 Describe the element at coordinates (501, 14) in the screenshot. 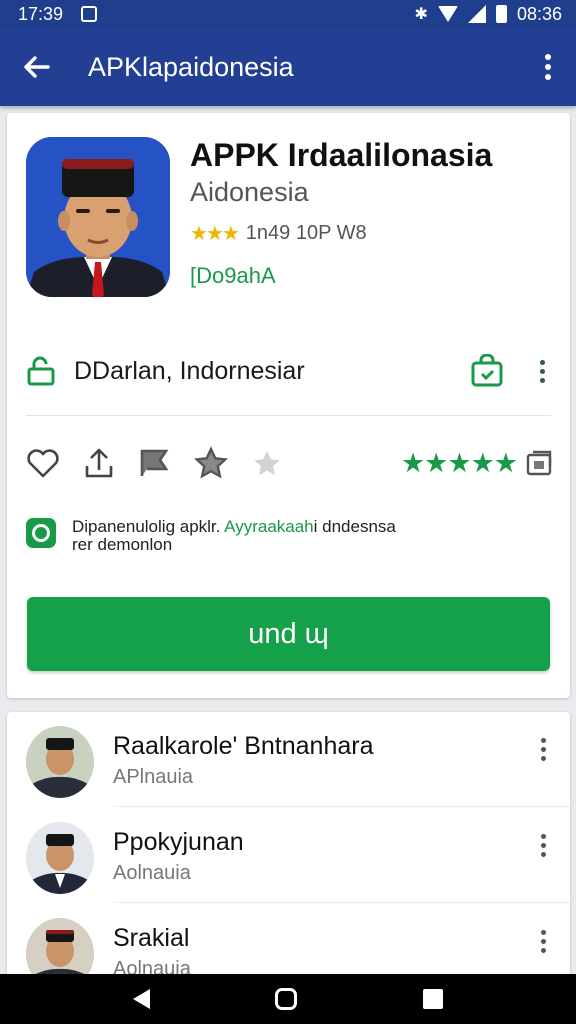

I see `battery-icon` at that location.